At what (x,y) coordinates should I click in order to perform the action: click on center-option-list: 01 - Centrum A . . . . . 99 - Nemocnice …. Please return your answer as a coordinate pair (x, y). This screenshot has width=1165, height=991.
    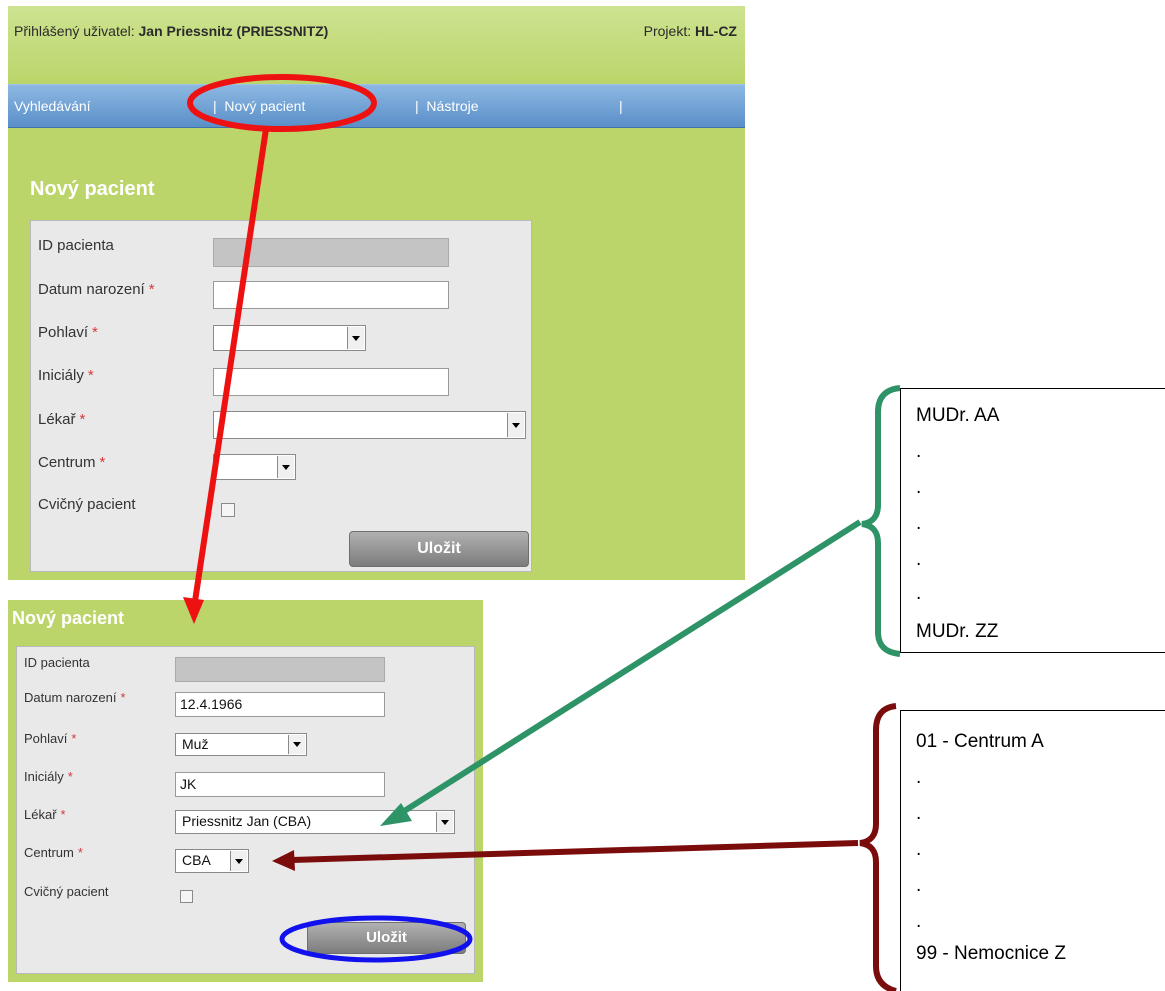
    Looking at the image, I should click on (1036, 856).